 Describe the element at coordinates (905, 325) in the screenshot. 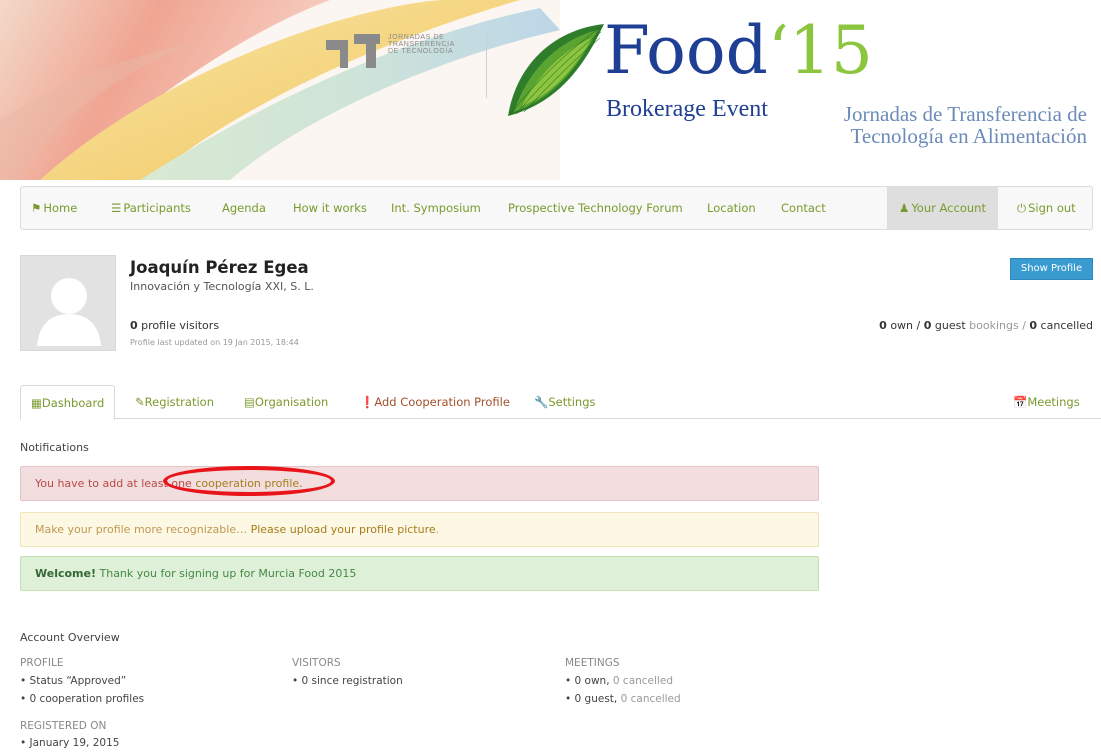

I see `bookings-own-label: own /` at that location.